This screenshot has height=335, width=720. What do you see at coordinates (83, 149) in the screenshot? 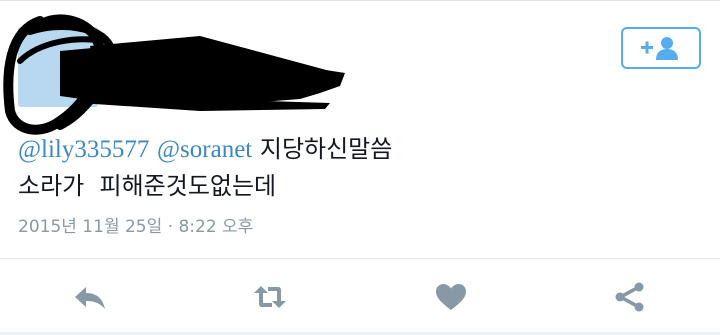
I see `mention-link: @lily335577` at bounding box center [83, 149].